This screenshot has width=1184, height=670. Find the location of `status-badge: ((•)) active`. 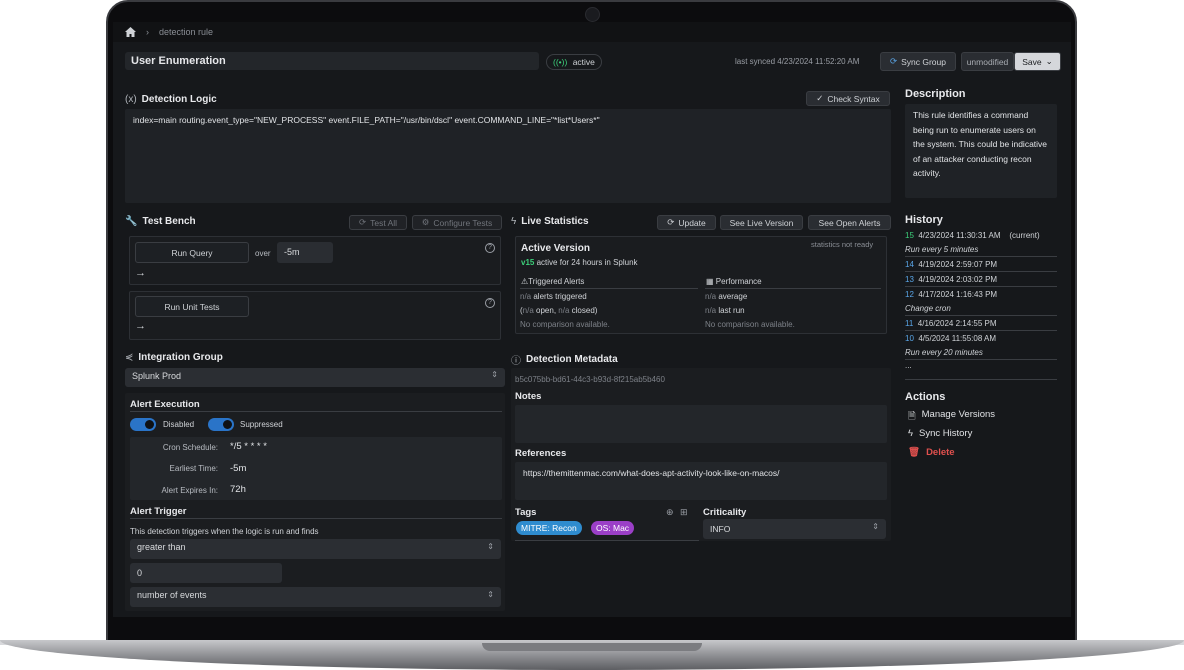

status-badge: ((•)) active is located at coordinates (574, 62).